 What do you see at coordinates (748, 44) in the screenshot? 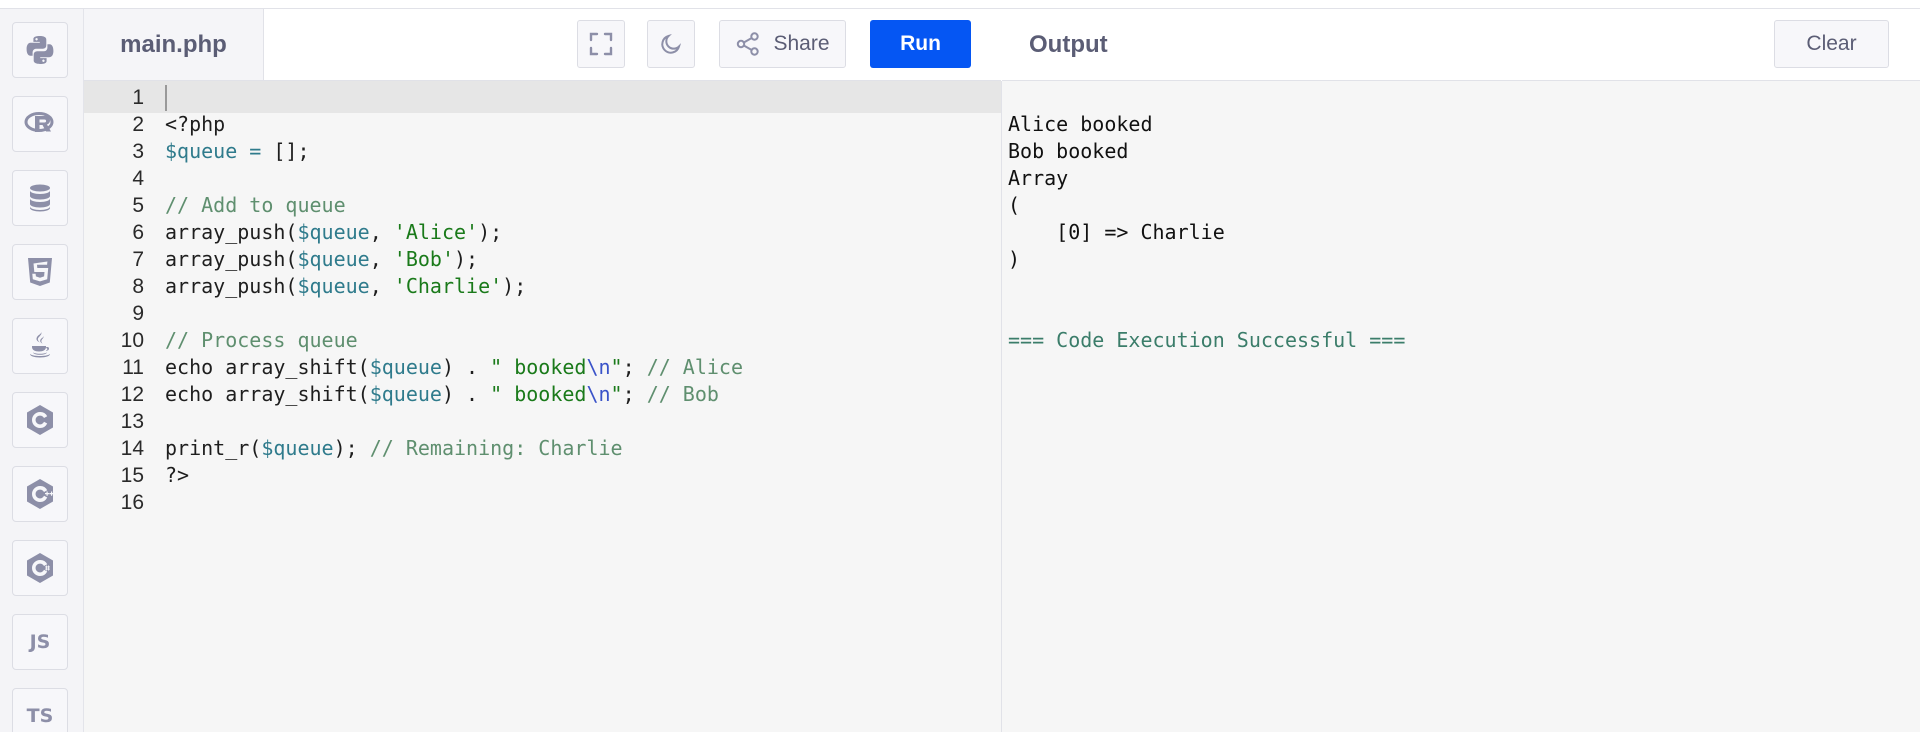
I see `share-icon` at bounding box center [748, 44].